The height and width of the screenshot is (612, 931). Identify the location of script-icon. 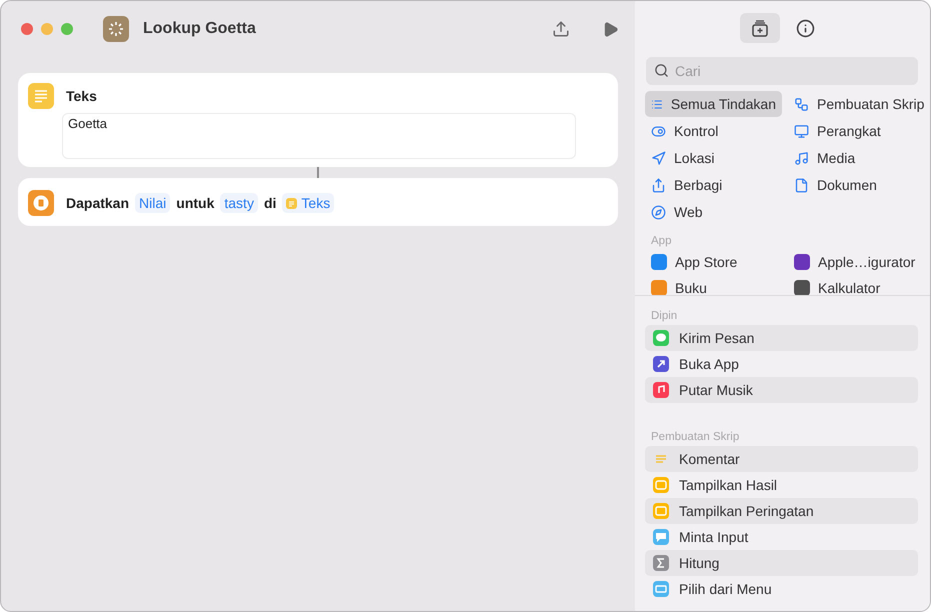
(801, 104).